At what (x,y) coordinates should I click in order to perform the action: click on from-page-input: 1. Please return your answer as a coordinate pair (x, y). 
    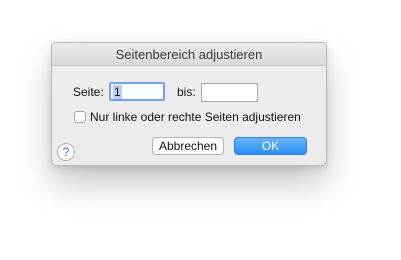
    Looking at the image, I should click on (137, 91).